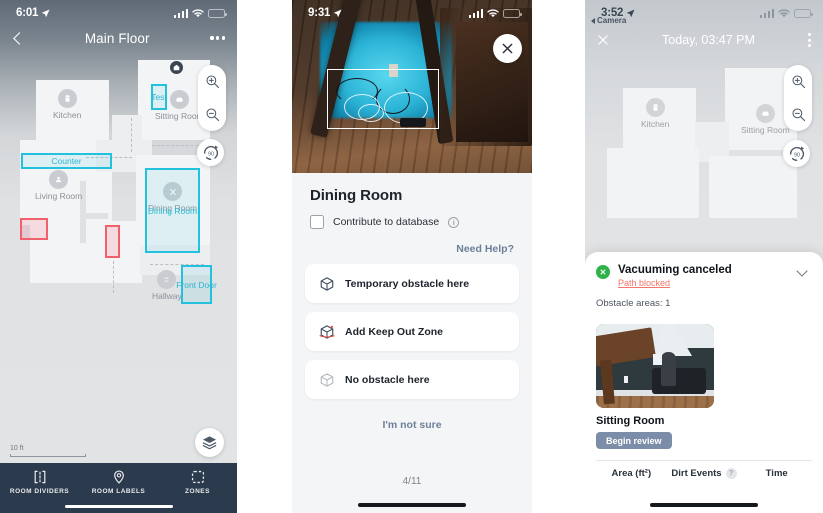  I want to click on room-divider-a, so click(131, 135).